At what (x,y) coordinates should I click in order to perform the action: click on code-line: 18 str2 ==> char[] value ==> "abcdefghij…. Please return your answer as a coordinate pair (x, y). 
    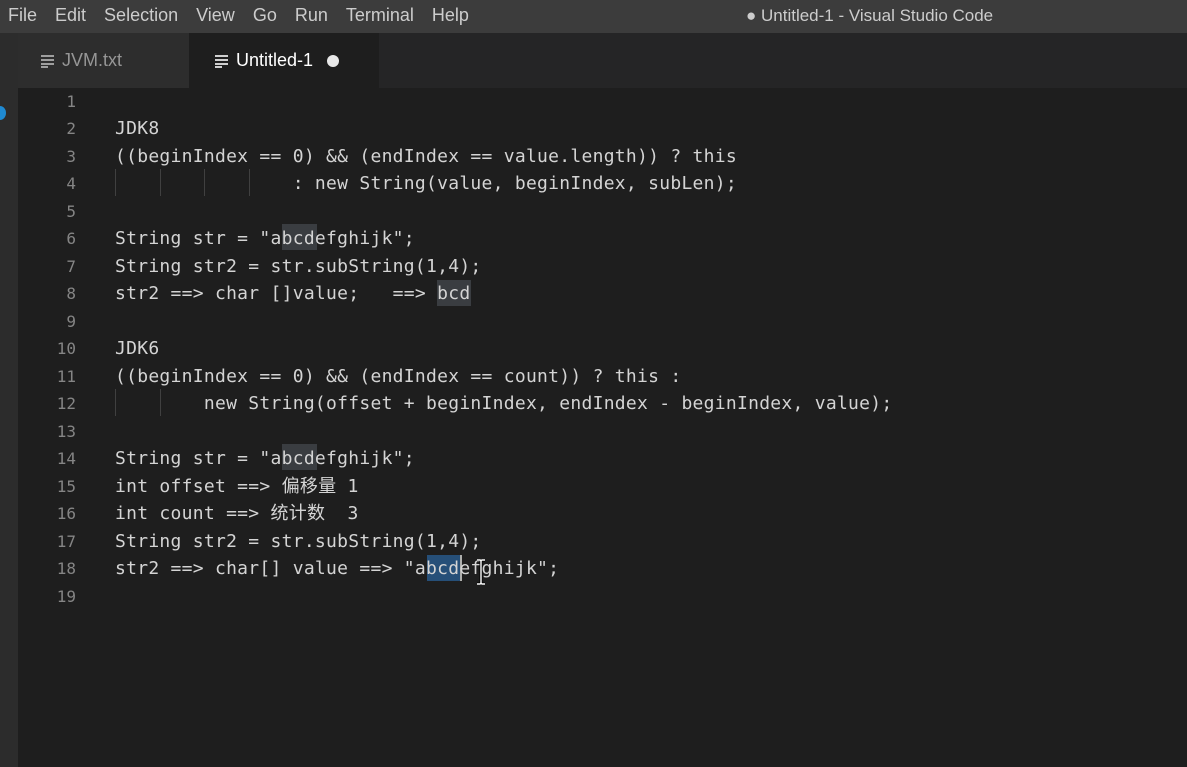
    Looking at the image, I should click on (602, 568).